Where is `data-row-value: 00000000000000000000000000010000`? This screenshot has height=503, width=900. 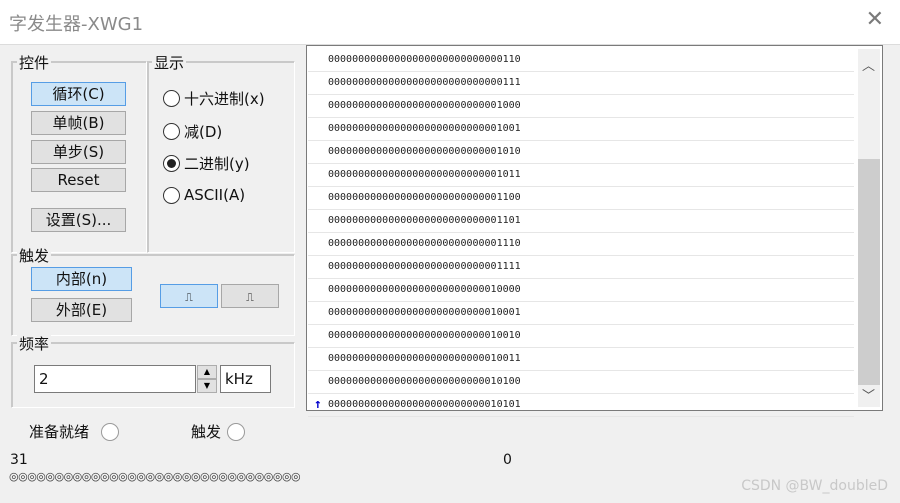 data-row-value: 00000000000000000000000000010000 is located at coordinates (424, 289).